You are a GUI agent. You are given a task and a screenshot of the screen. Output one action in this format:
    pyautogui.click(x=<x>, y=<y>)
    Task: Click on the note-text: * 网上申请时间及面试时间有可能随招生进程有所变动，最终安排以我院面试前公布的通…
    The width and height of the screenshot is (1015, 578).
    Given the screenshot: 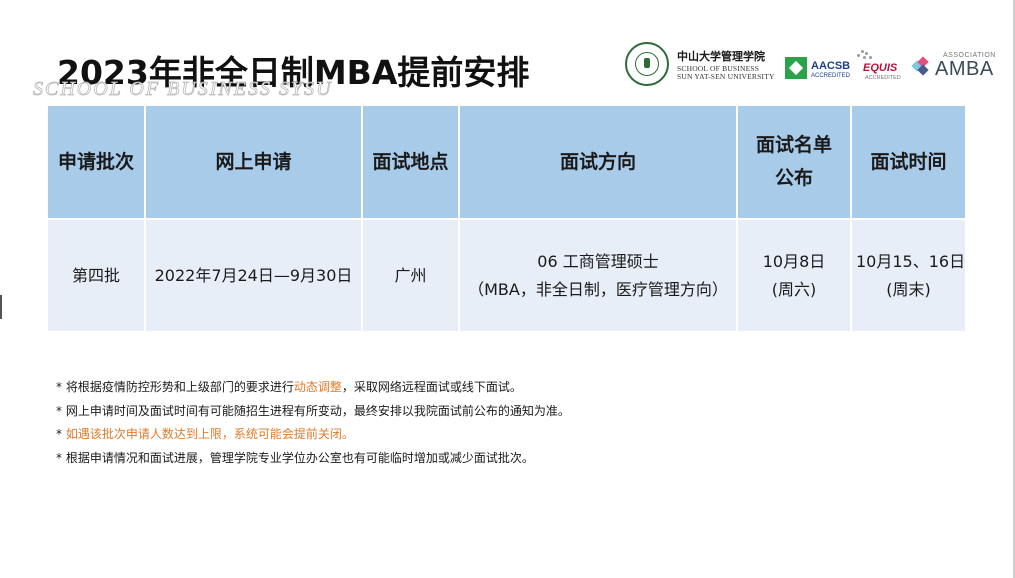 What is the action you would take?
    pyautogui.click(x=313, y=410)
    